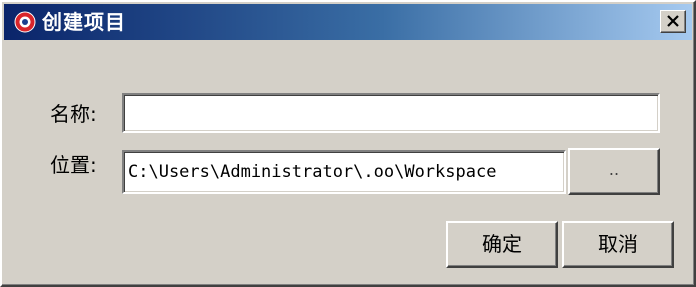 Image resolution: width=696 pixels, height=287 pixels. Describe the element at coordinates (614, 171) in the screenshot. I see `browse-button: ..` at that location.